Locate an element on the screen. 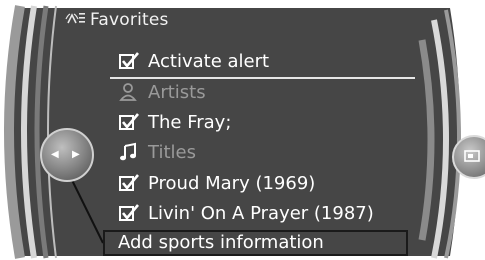 The height and width of the screenshot is (260, 485). menu-item-label: Livin' On A Prayer (1987) is located at coordinates (261, 213).